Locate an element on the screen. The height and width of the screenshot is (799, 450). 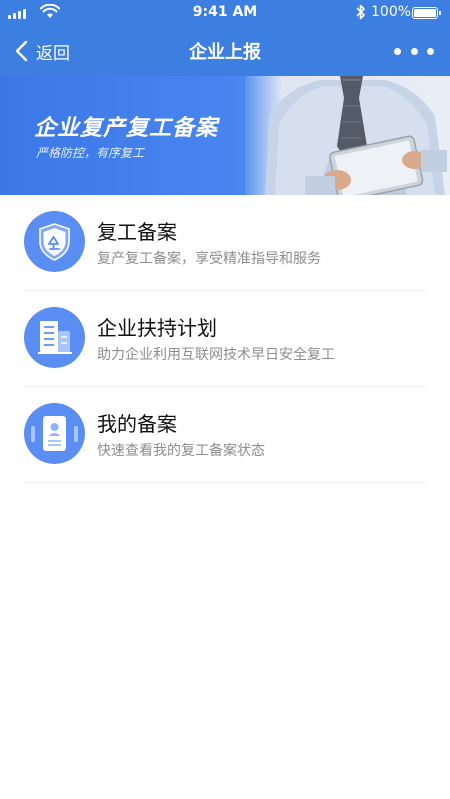
item-title: 我的备案 is located at coordinates (137, 424).